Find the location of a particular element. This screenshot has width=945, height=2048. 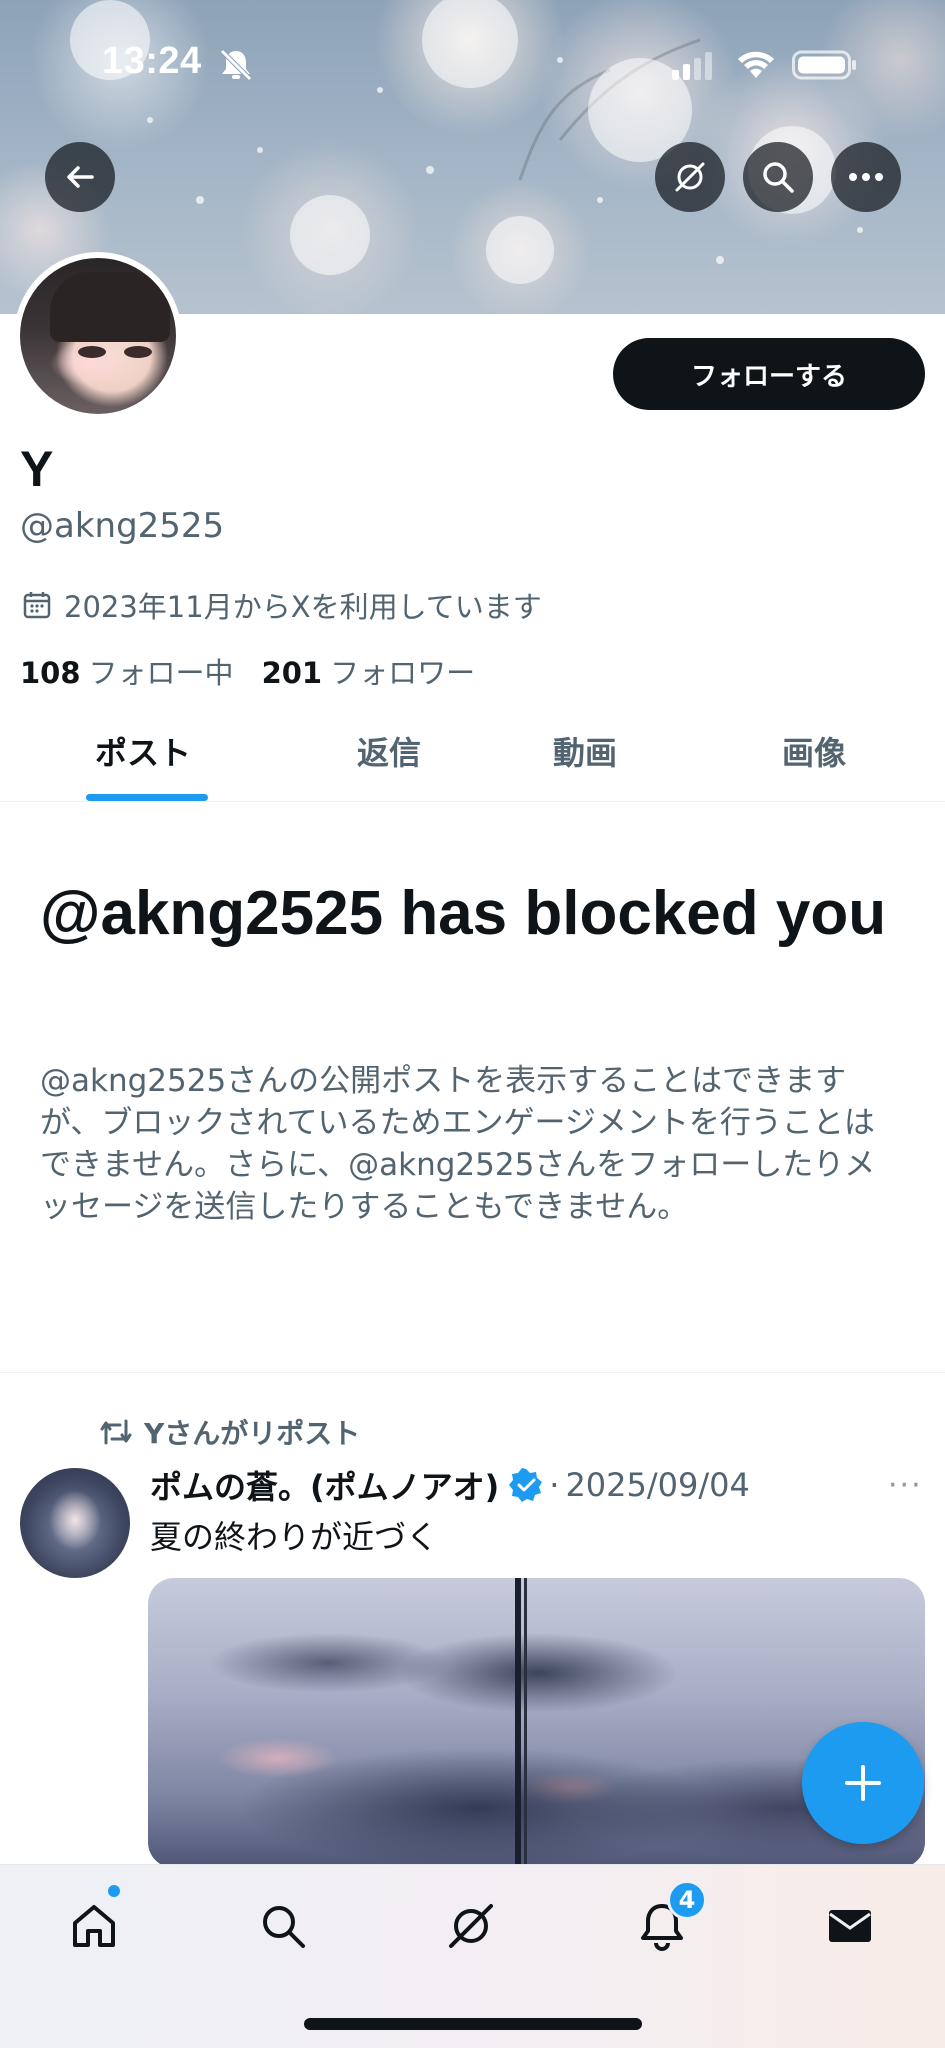

battery-icon is located at coordinates (824, 65).